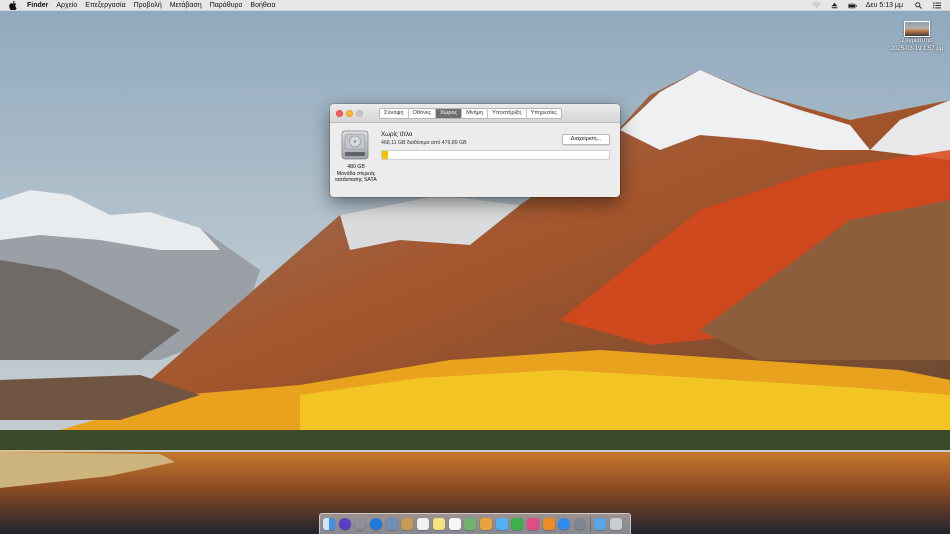 The width and height of the screenshot is (950, 534). What do you see at coordinates (148, 5) in the screenshot?
I see `menu-view: Προβολή` at bounding box center [148, 5].